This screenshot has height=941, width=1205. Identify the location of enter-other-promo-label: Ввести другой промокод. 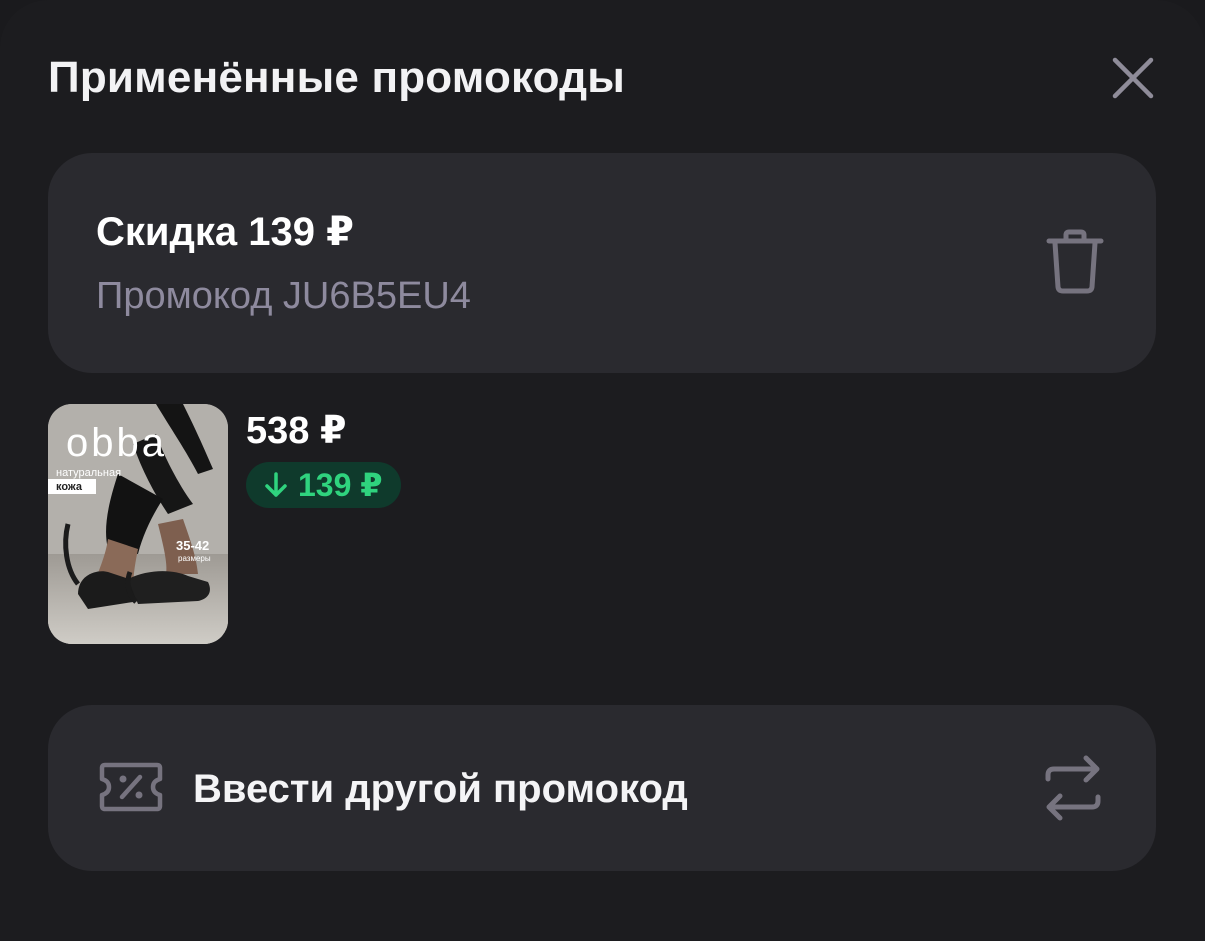
(440, 789).